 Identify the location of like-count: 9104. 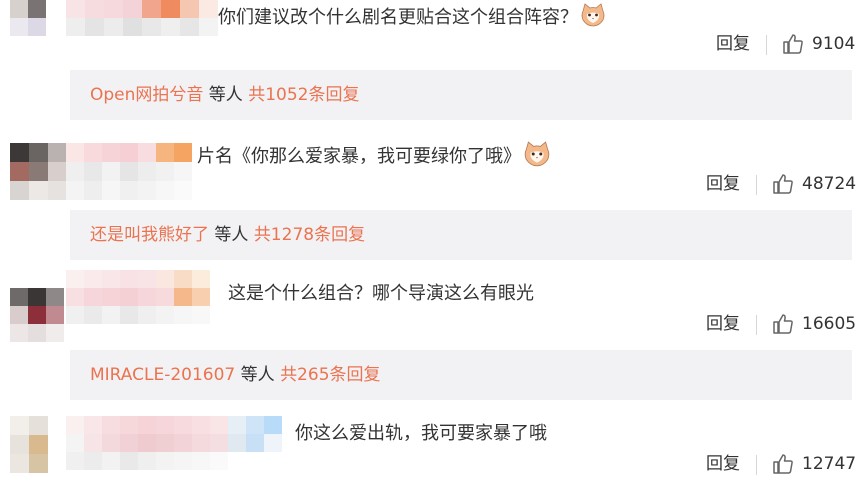
(834, 44).